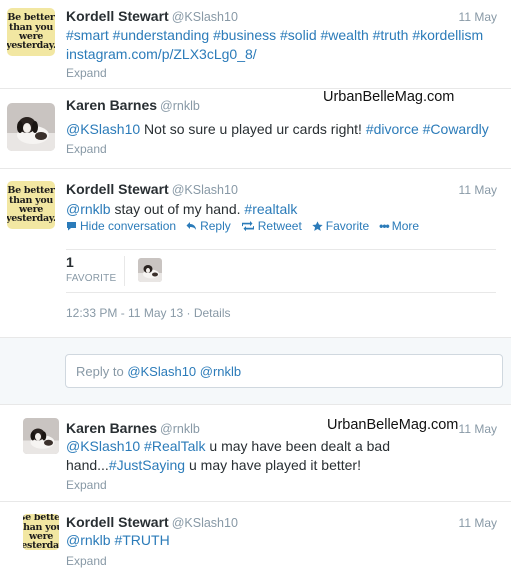 This screenshot has height=574, width=511. What do you see at coordinates (71, 226) in the screenshot?
I see `speech-bubble-icon` at bounding box center [71, 226].